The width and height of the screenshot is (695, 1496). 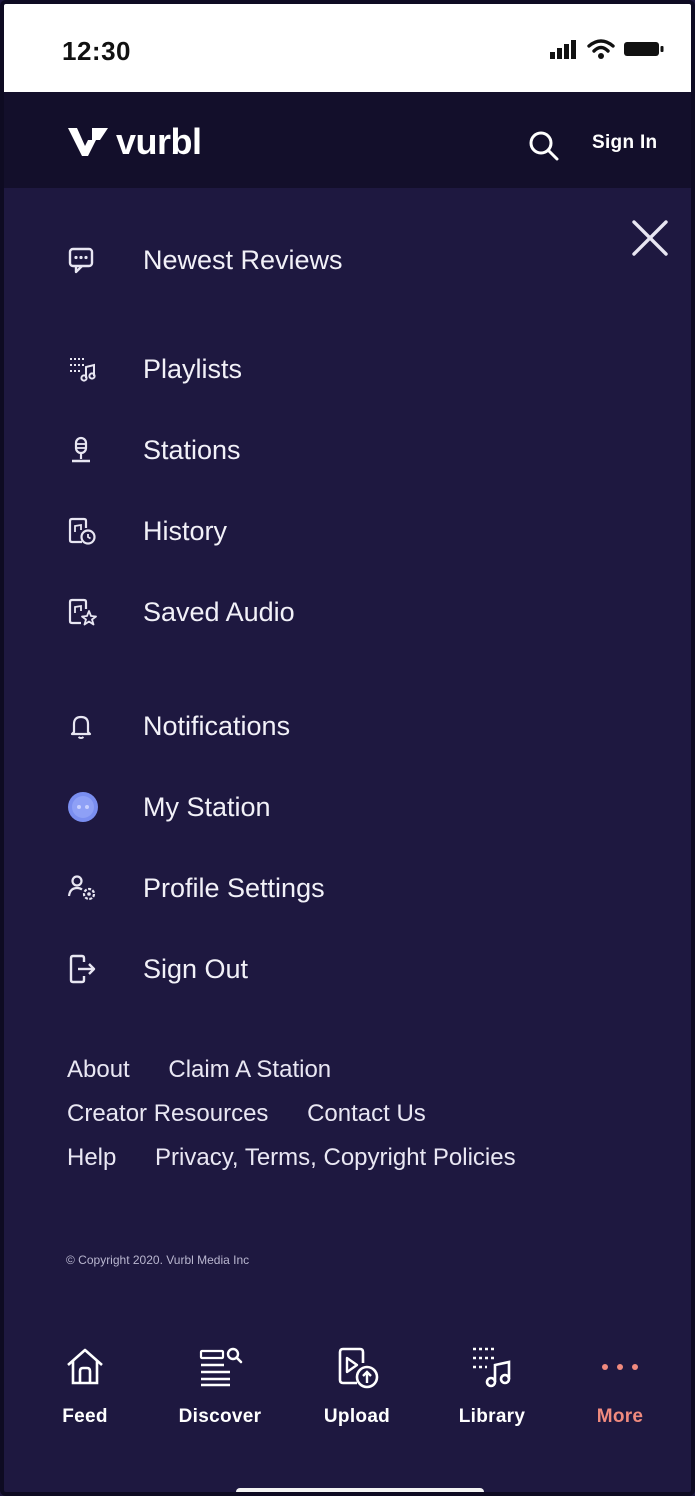 I want to click on menu-item-label: Playlists, so click(x=193, y=368).